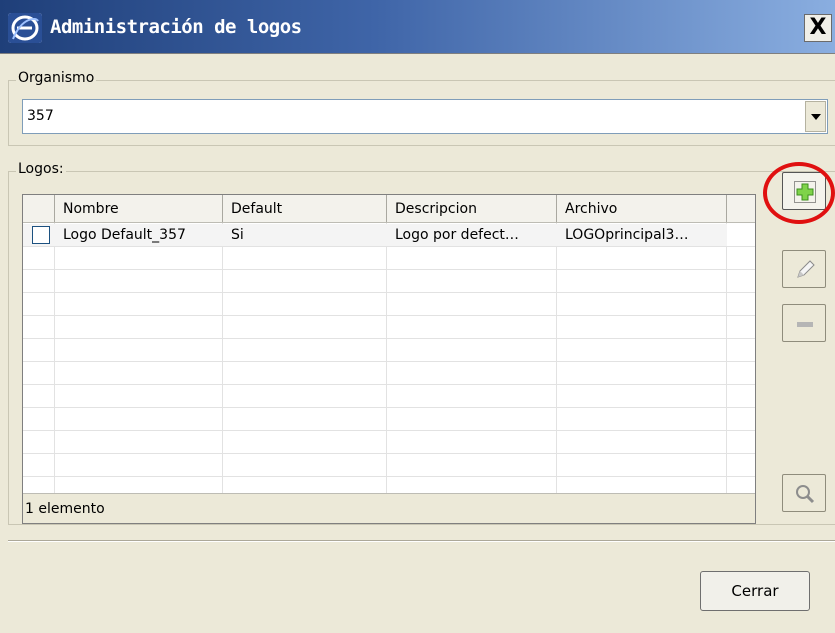 This screenshot has width=835, height=633. I want to click on app-logo-icon, so click(25, 28).